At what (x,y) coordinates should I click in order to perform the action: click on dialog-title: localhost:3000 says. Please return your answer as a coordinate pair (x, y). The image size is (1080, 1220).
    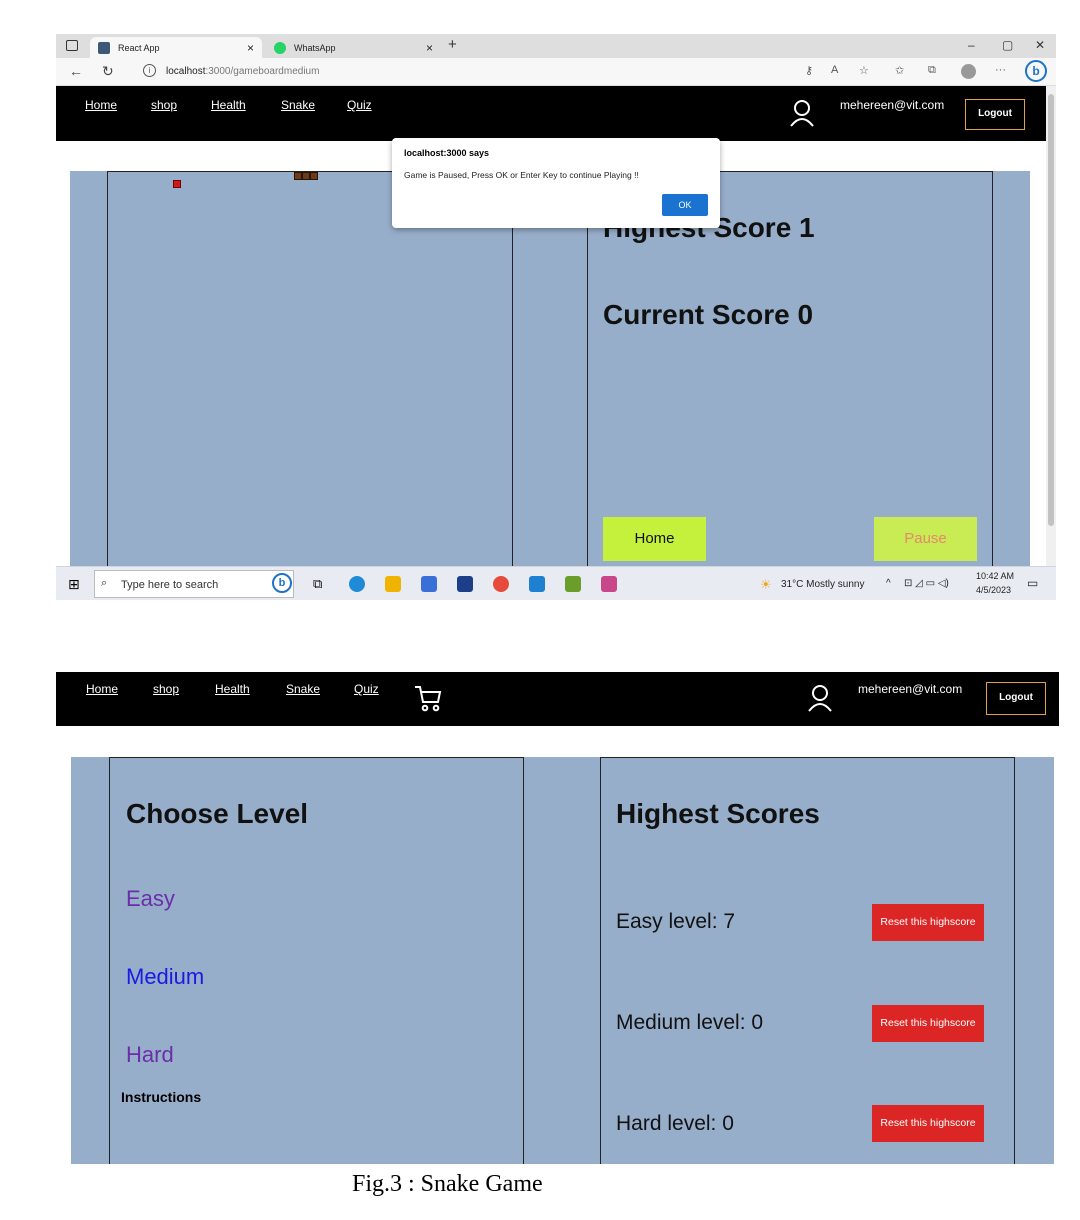
    Looking at the image, I should click on (447, 153).